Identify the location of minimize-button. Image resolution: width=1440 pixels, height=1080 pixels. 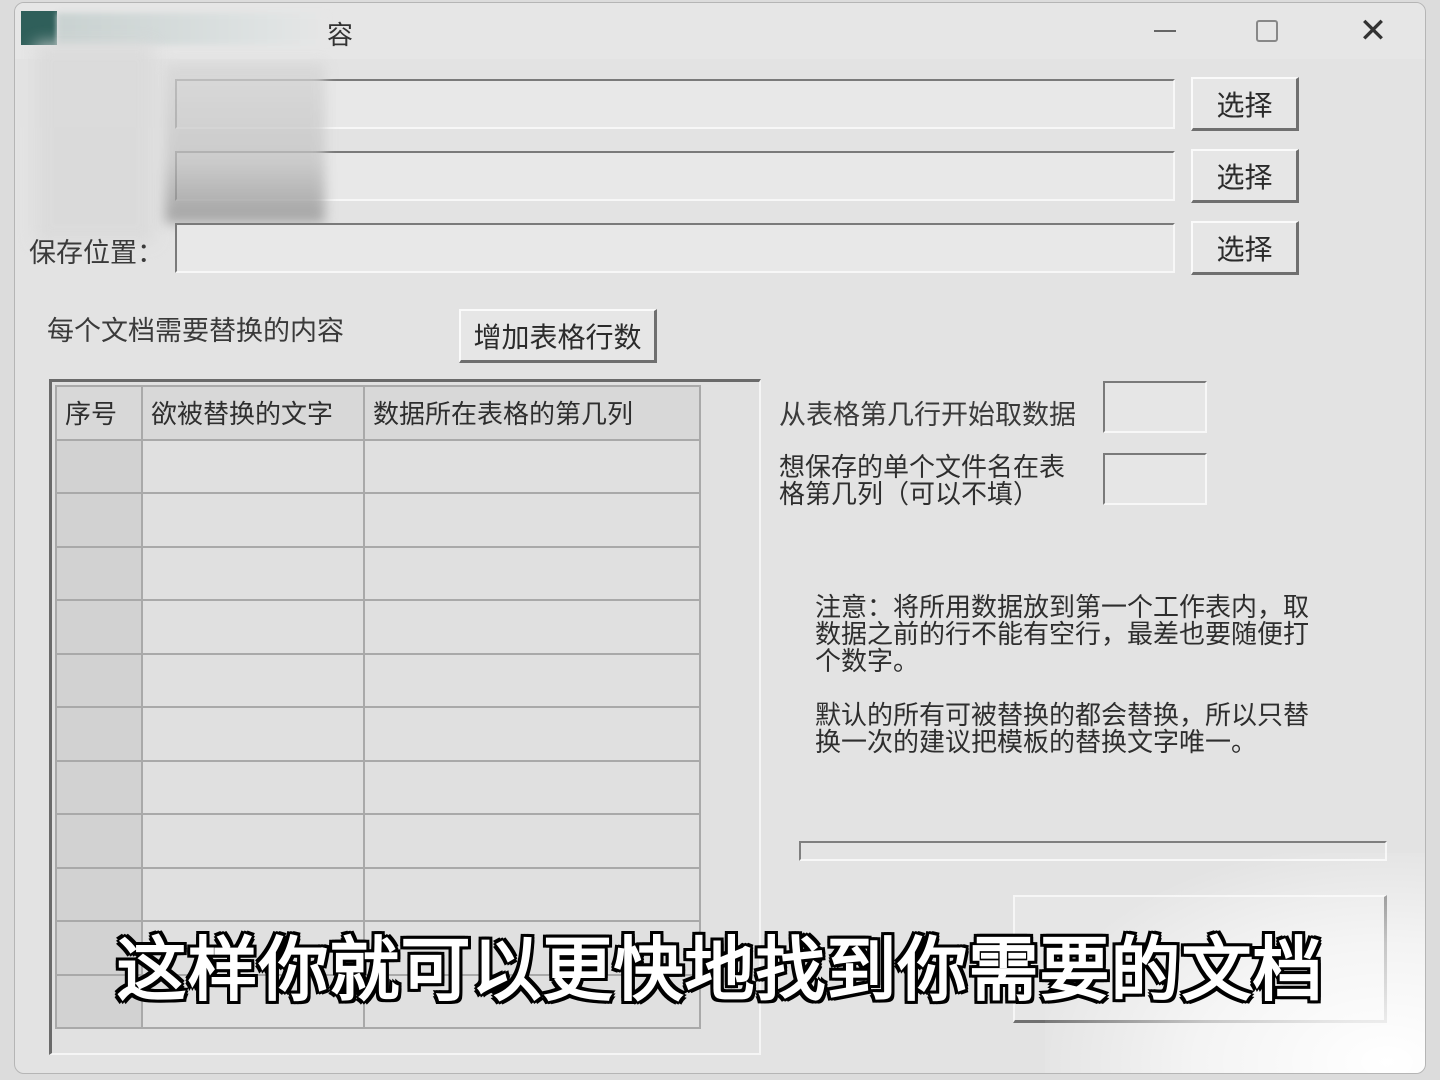
(1165, 31).